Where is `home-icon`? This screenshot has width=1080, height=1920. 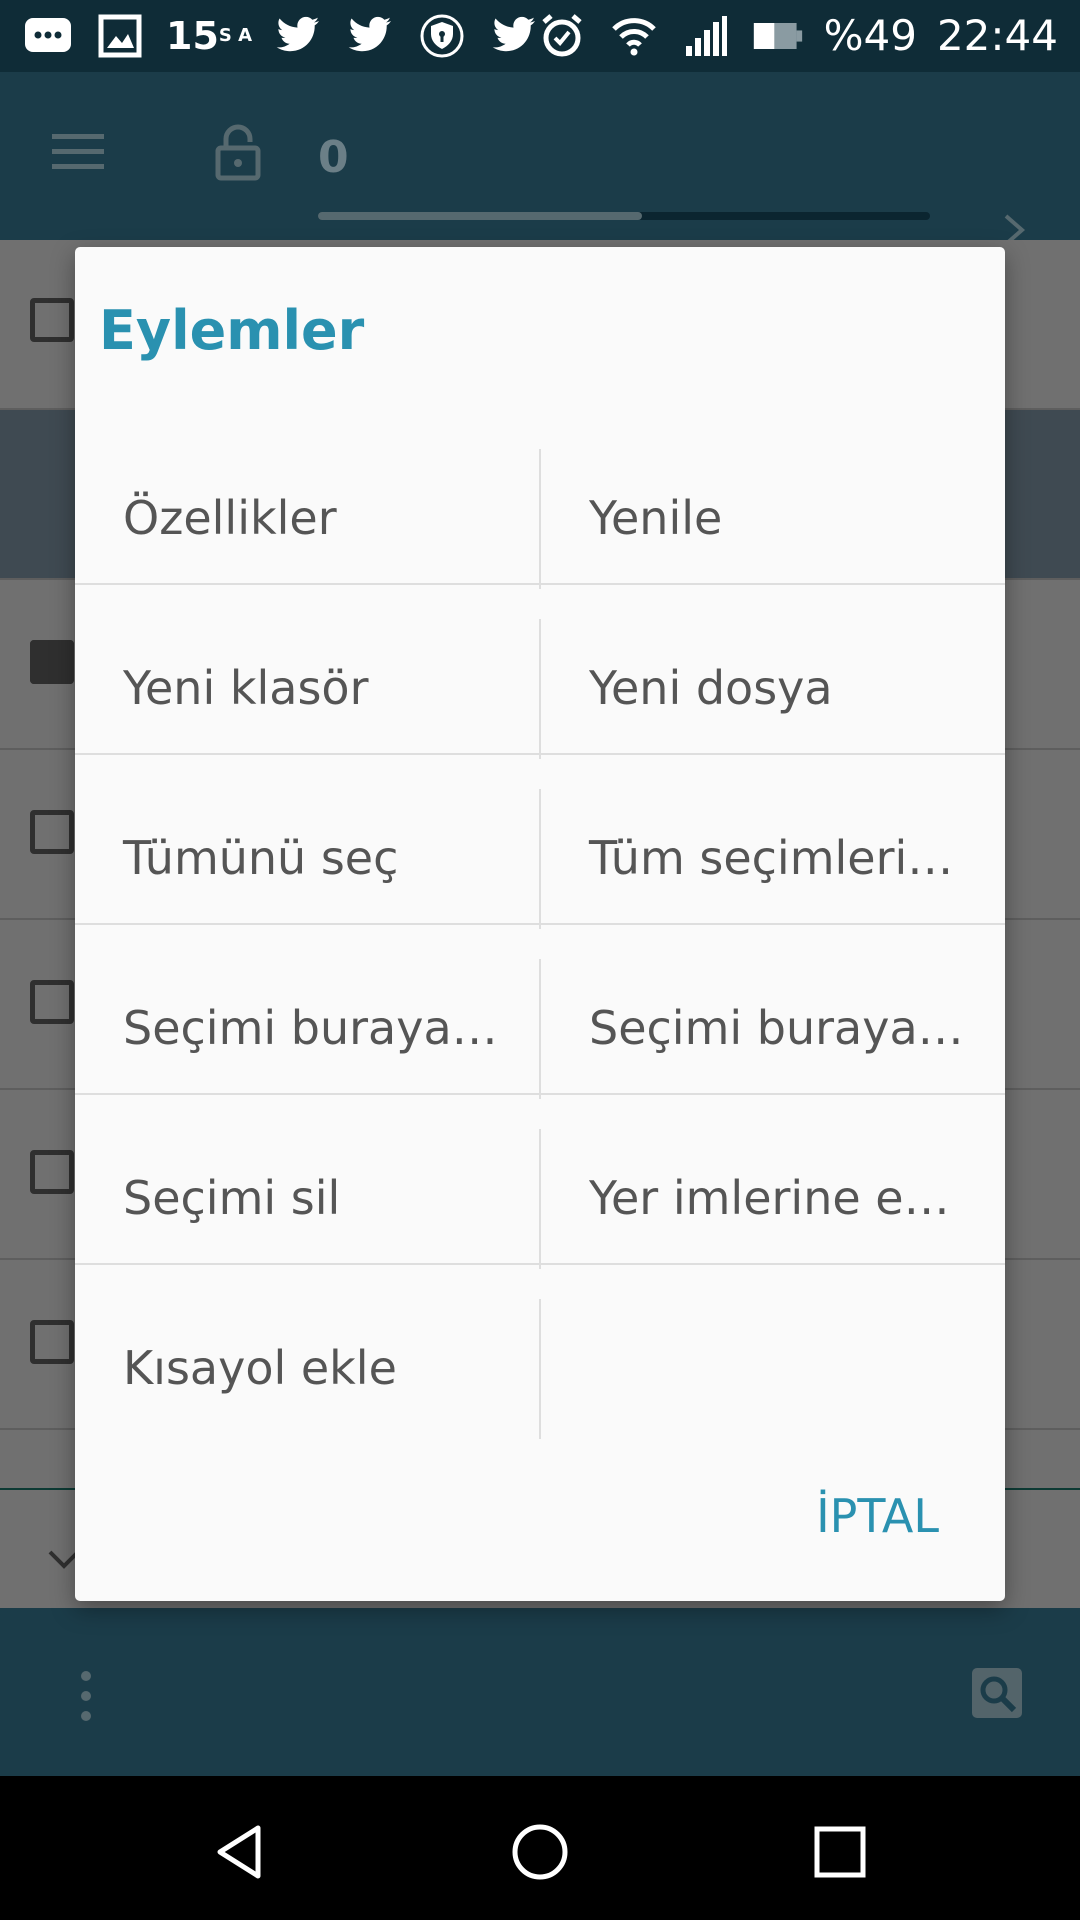 home-icon is located at coordinates (540, 1852).